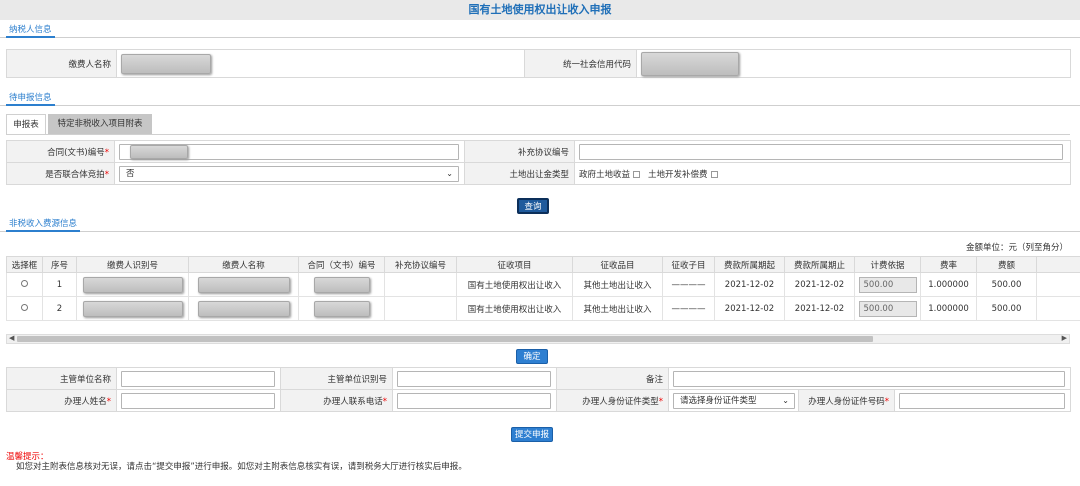 The width and height of the screenshot is (1080, 486). Describe the element at coordinates (514, 264) in the screenshot. I see `col-item: 征收项目` at that location.